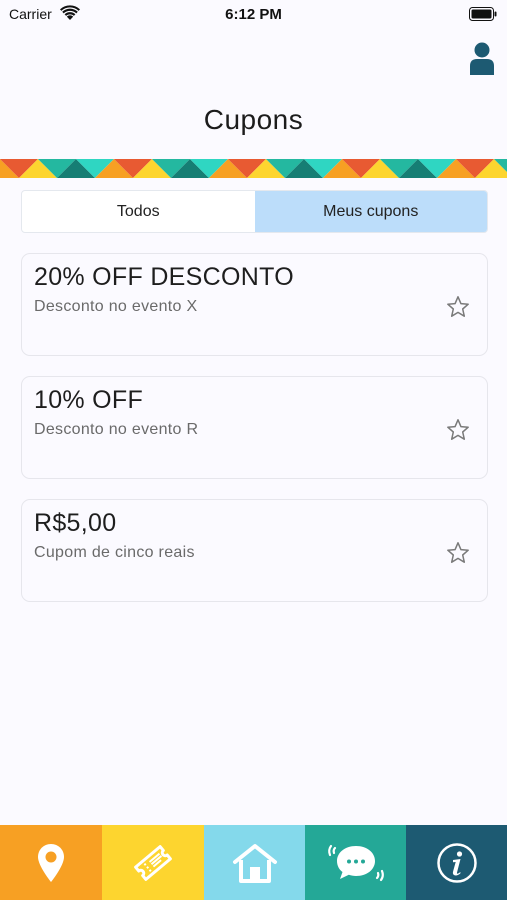 The image size is (507, 900). What do you see at coordinates (253, 168) in the screenshot?
I see `decorative-pattern-strip` at bounding box center [253, 168].